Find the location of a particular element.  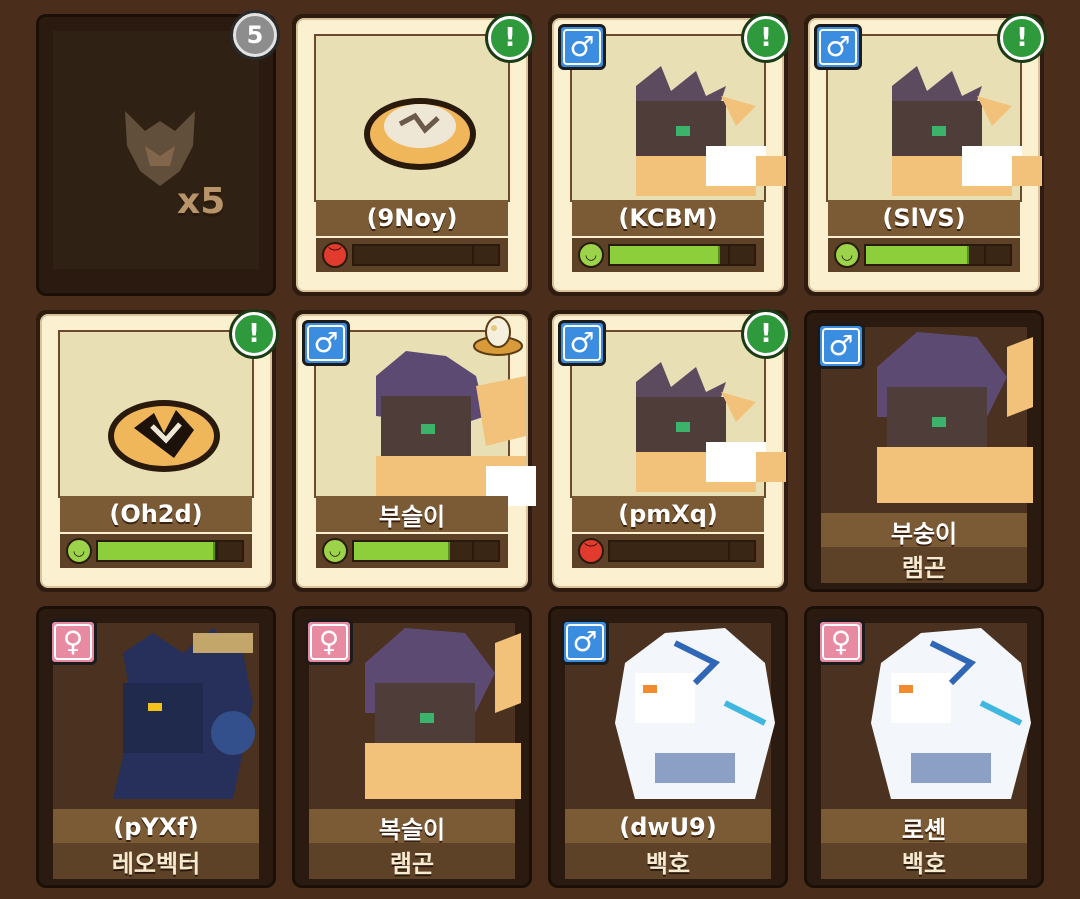

hatching-egg-icon is located at coordinates (164, 436).